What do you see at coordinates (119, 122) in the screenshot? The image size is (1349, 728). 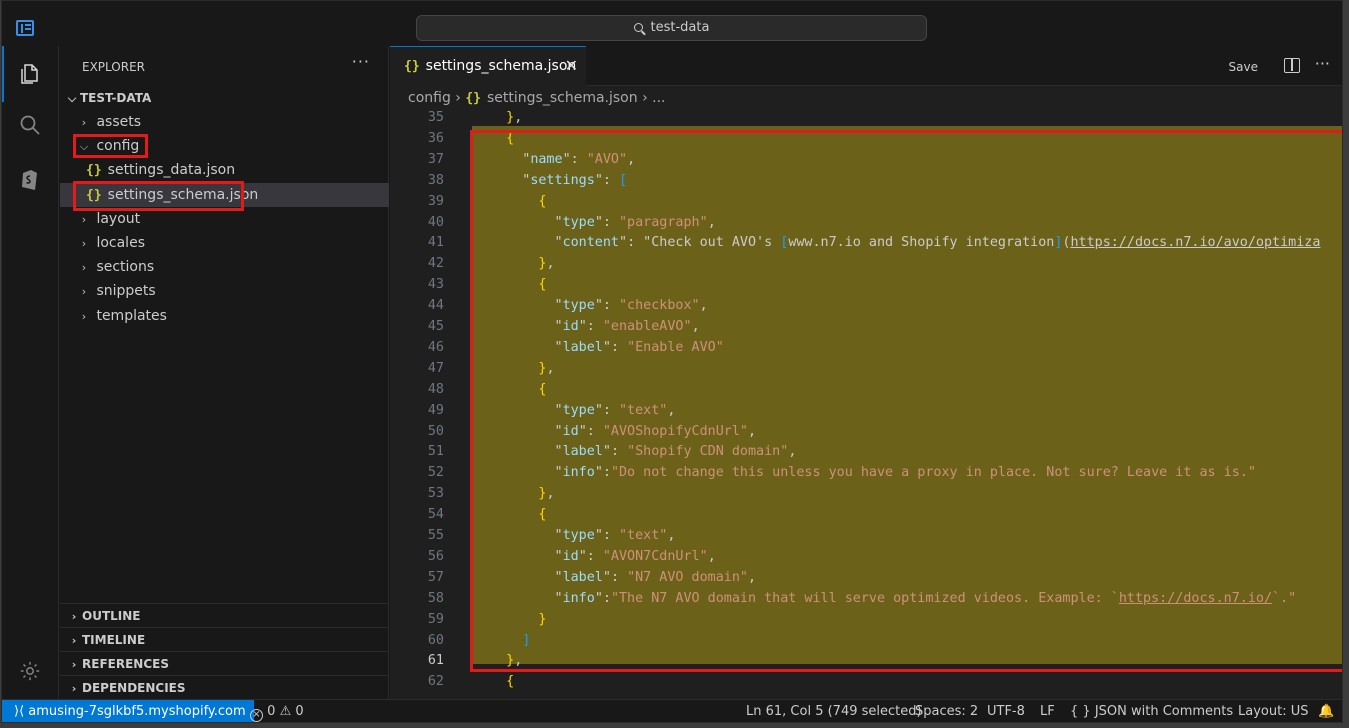 I see `folder-label: assets` at bounding box center [119, 122].